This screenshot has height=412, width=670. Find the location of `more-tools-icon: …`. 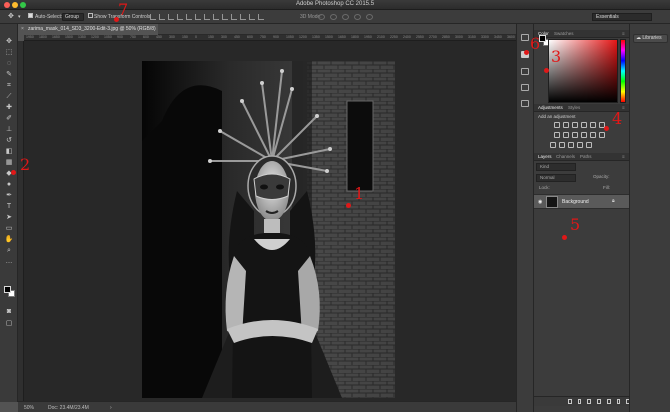

more-tools-icon: … is located at coordinates (9, 261).